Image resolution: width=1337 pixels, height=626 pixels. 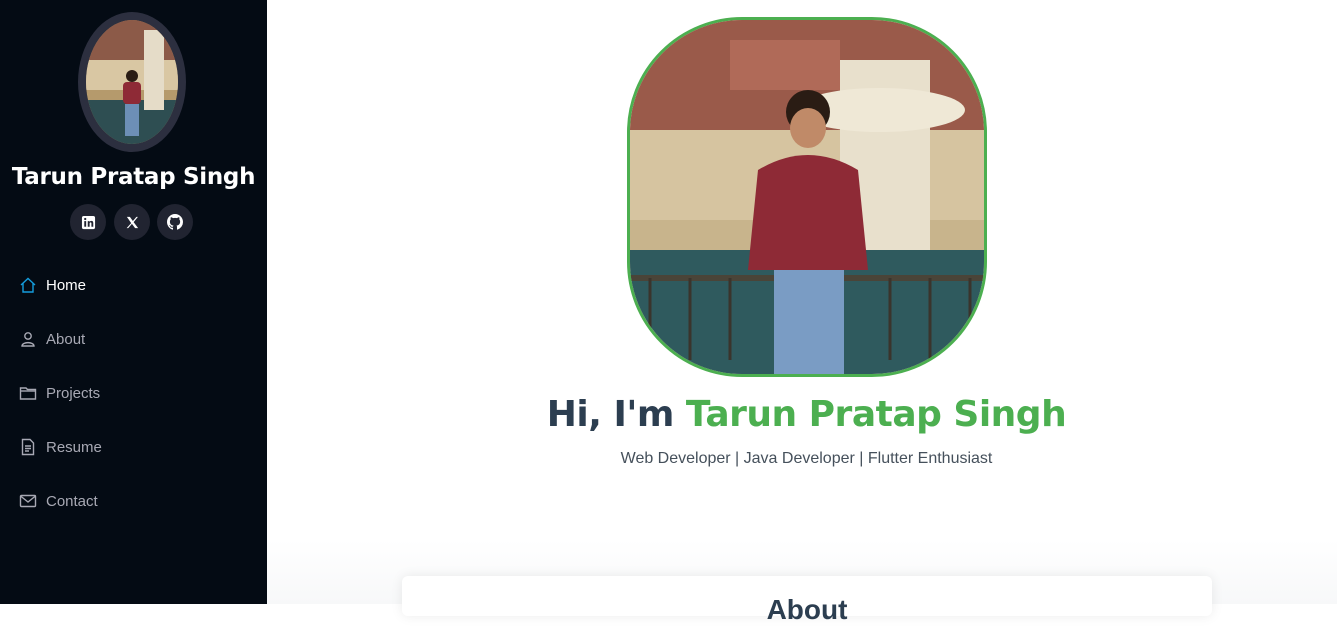 I want to click on nav-item-about: About, so click(x=133, y=339).